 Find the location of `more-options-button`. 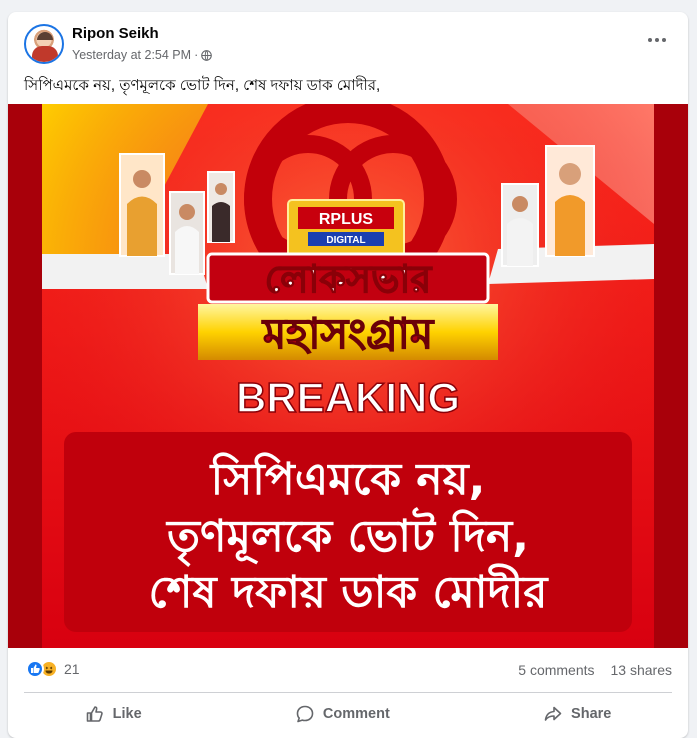

more-options-button is located at coordinates (657, 40).